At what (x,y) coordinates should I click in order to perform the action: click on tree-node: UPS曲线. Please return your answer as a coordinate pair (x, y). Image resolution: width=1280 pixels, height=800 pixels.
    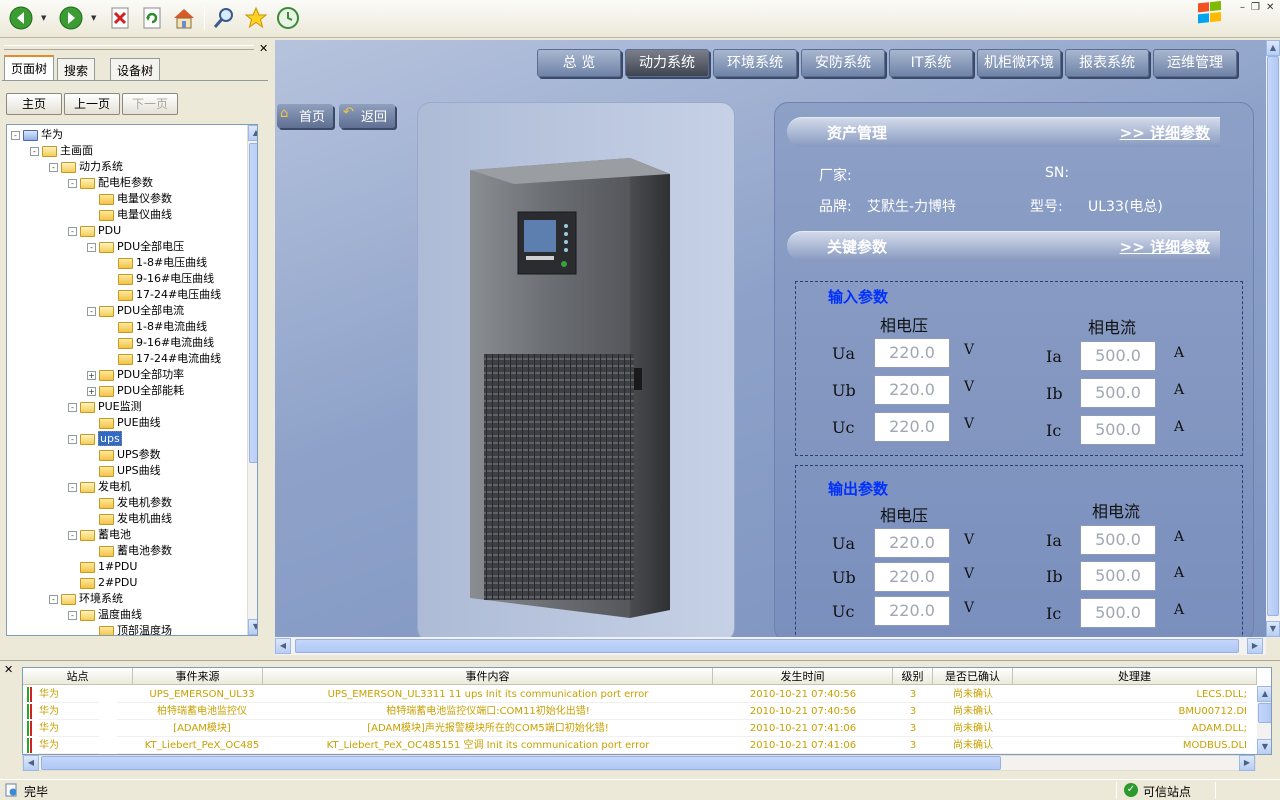
    Looking at the image, I should click on (124, 471).